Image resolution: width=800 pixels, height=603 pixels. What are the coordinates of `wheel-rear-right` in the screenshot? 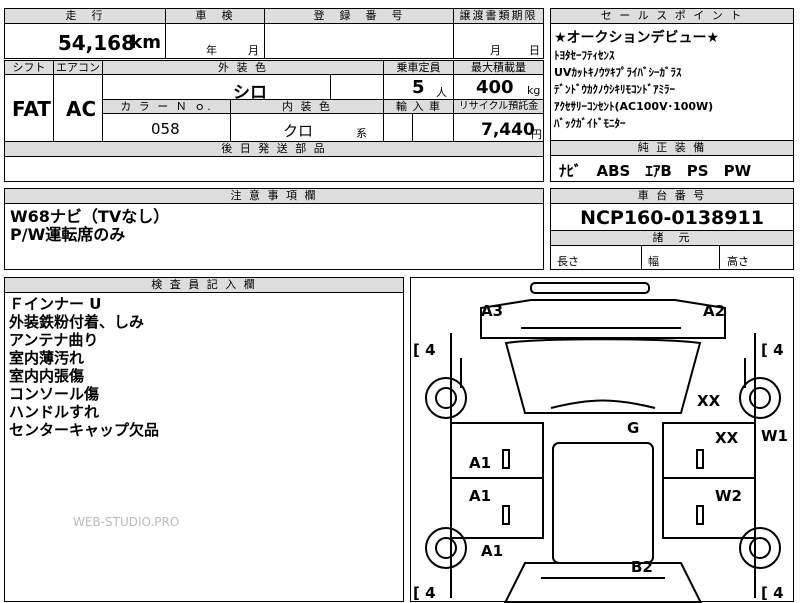 It's located at (760, 548).